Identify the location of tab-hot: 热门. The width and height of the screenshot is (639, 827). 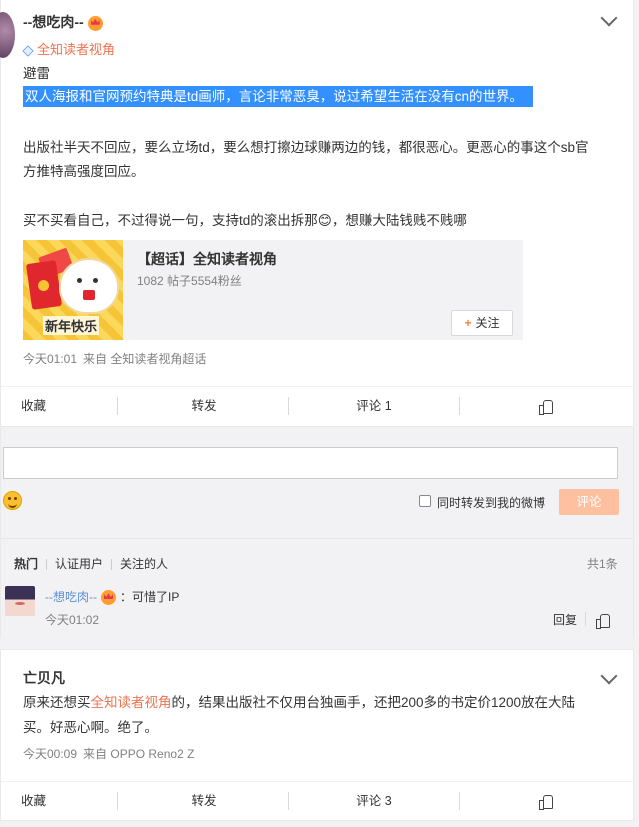
(26, 563).